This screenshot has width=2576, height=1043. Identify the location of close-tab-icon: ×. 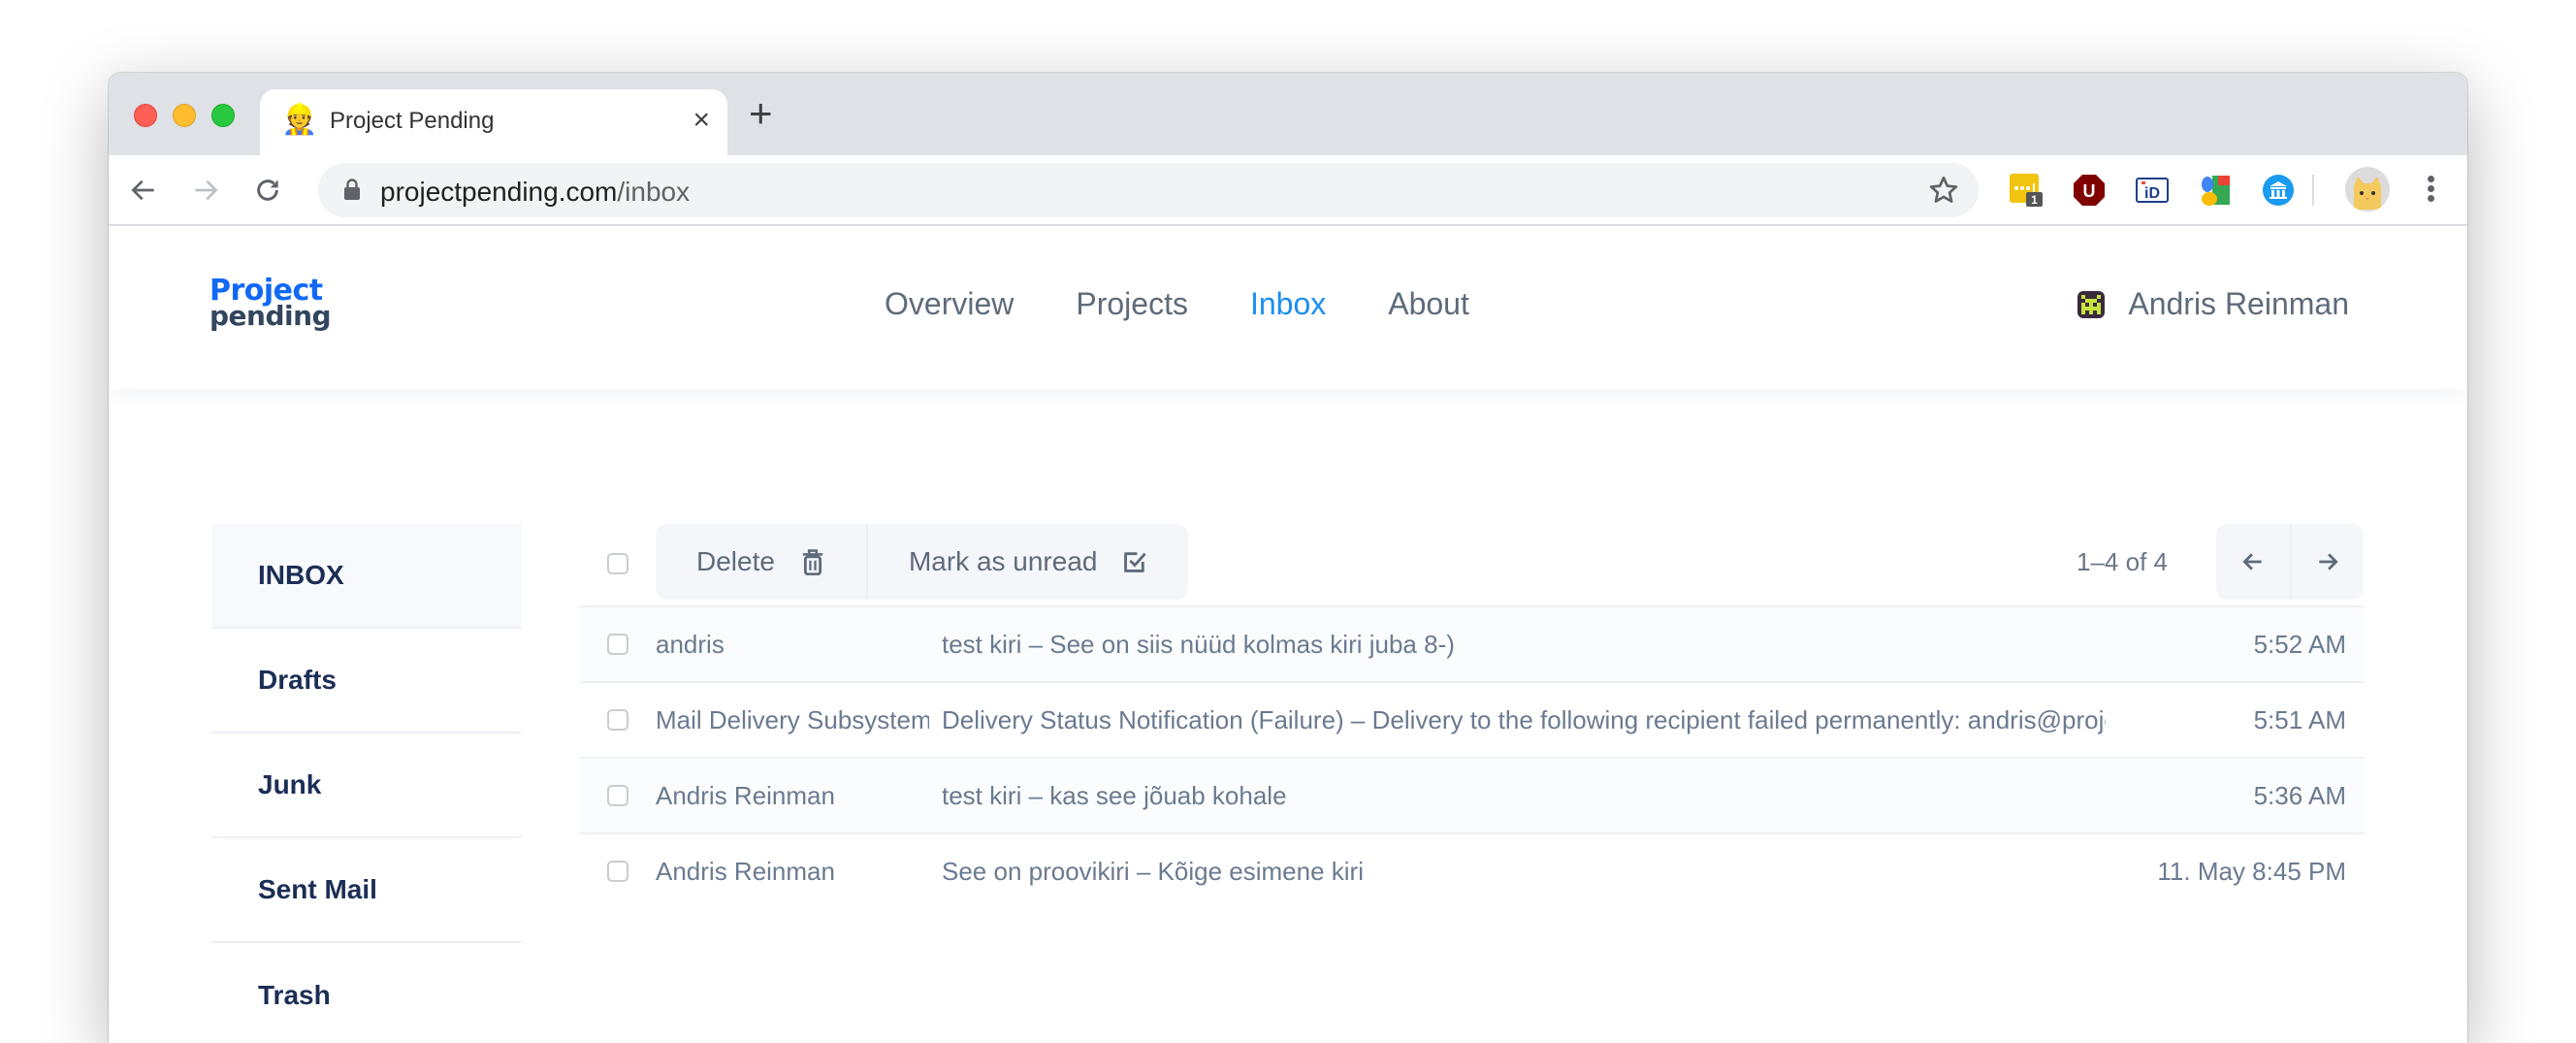
(701, 120).